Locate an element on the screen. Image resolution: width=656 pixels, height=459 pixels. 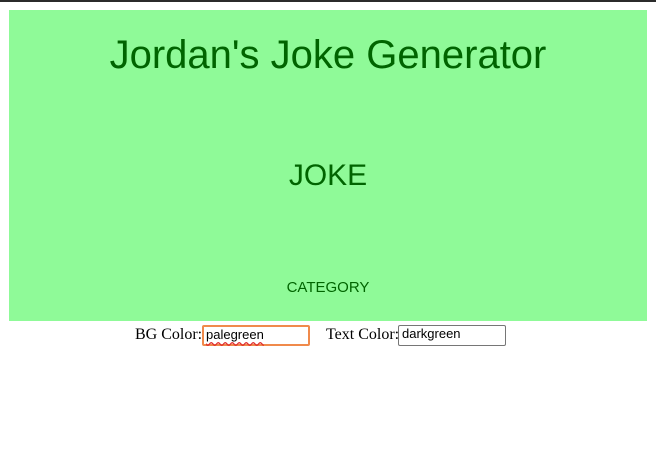
text-color-input: darkgreen is located at coordinates (452, 335).